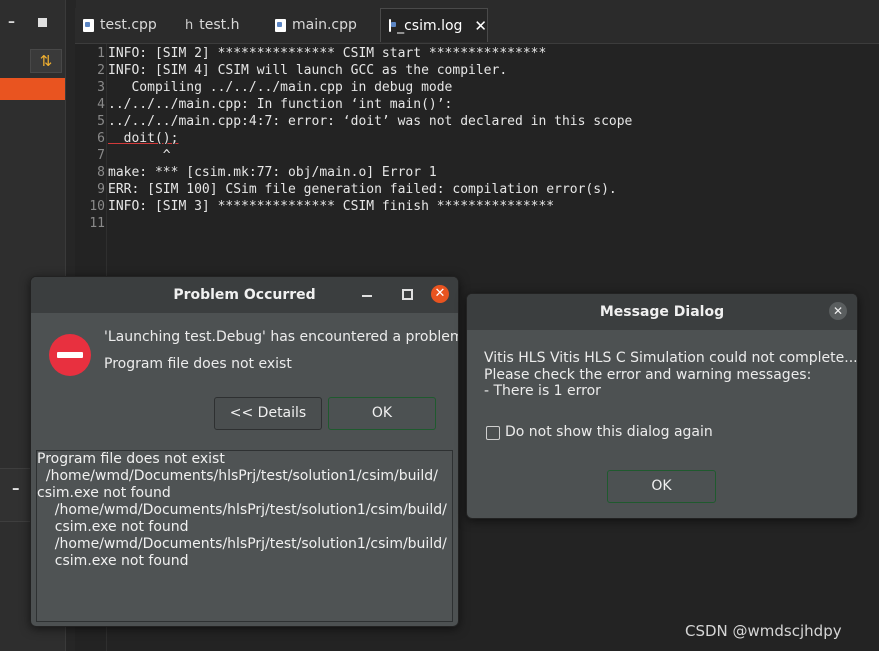 The width and height of the screenshot is (879, 651). I want to click on line-number: 8, so click(101, 172).